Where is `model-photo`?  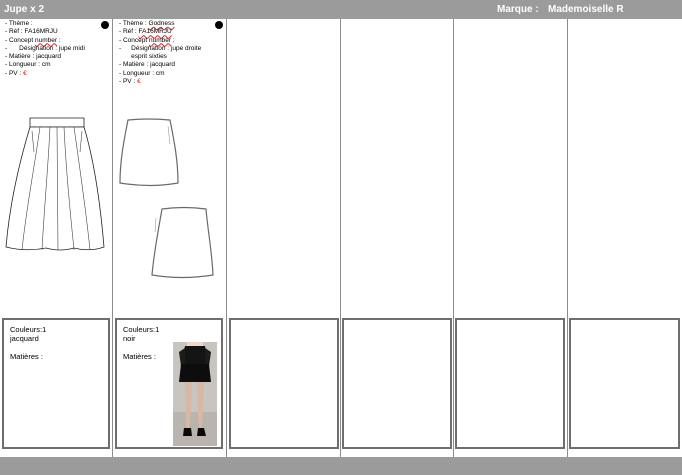 model-photo is located at coordinates (195, 394).